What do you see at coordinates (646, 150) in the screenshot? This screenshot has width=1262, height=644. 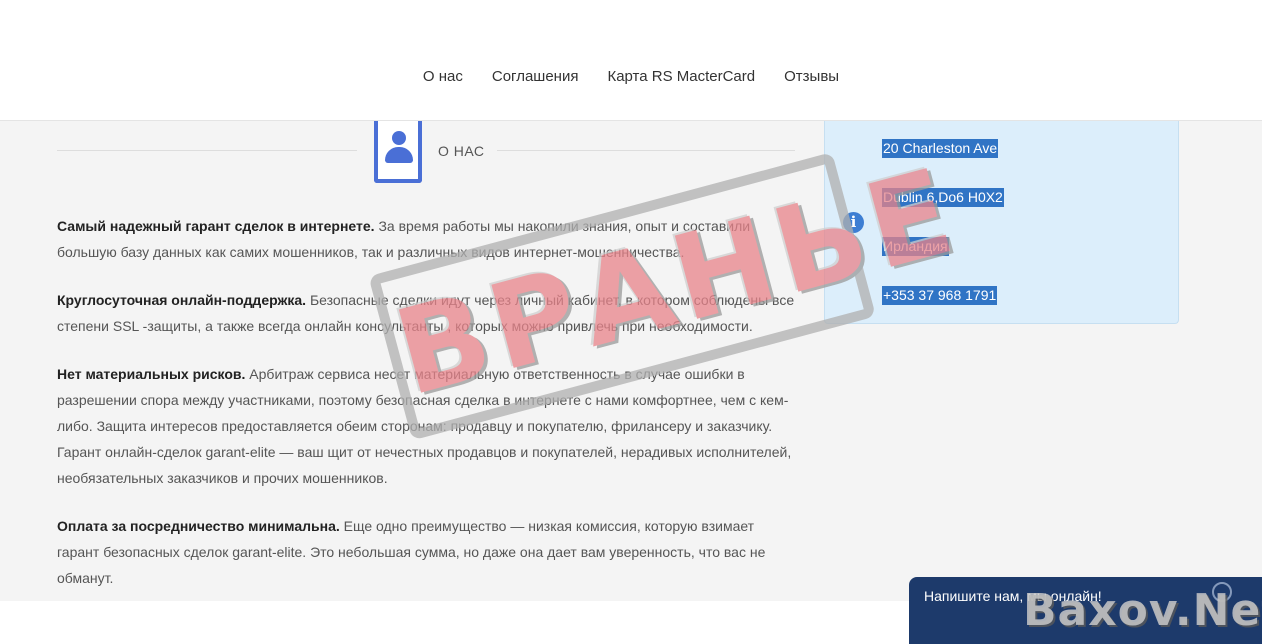 I see `section-divider-right` at bounding box center [646, 150].